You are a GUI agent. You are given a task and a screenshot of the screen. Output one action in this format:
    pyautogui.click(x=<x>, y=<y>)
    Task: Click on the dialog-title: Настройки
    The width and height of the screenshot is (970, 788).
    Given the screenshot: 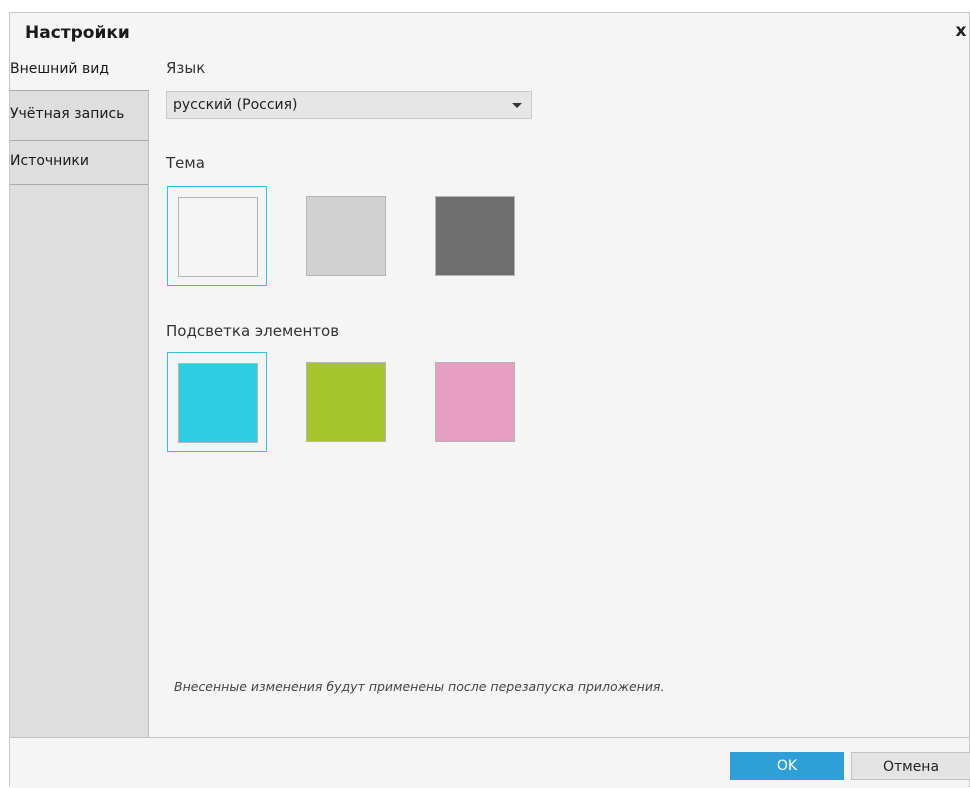 What is the action you would take?
    pyautogui.click(x=77, y=33)
    